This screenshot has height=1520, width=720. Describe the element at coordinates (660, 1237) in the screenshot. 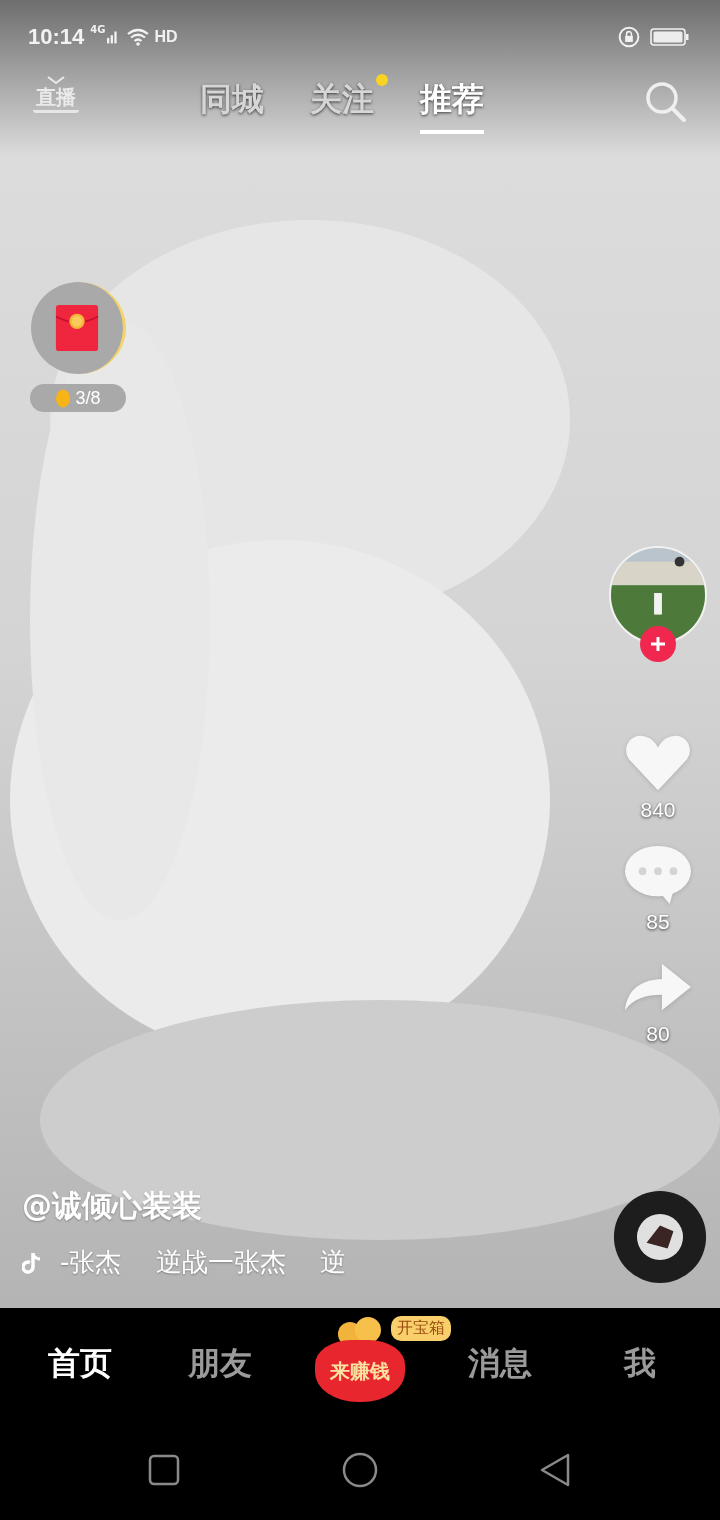

I see `music-disc-icon` at that location.